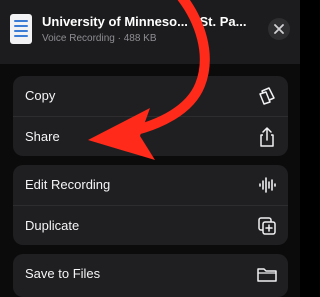 Image resolution: width=320 pixels, height=297 pixels. I want to click on share-icon, so click(267, 137).